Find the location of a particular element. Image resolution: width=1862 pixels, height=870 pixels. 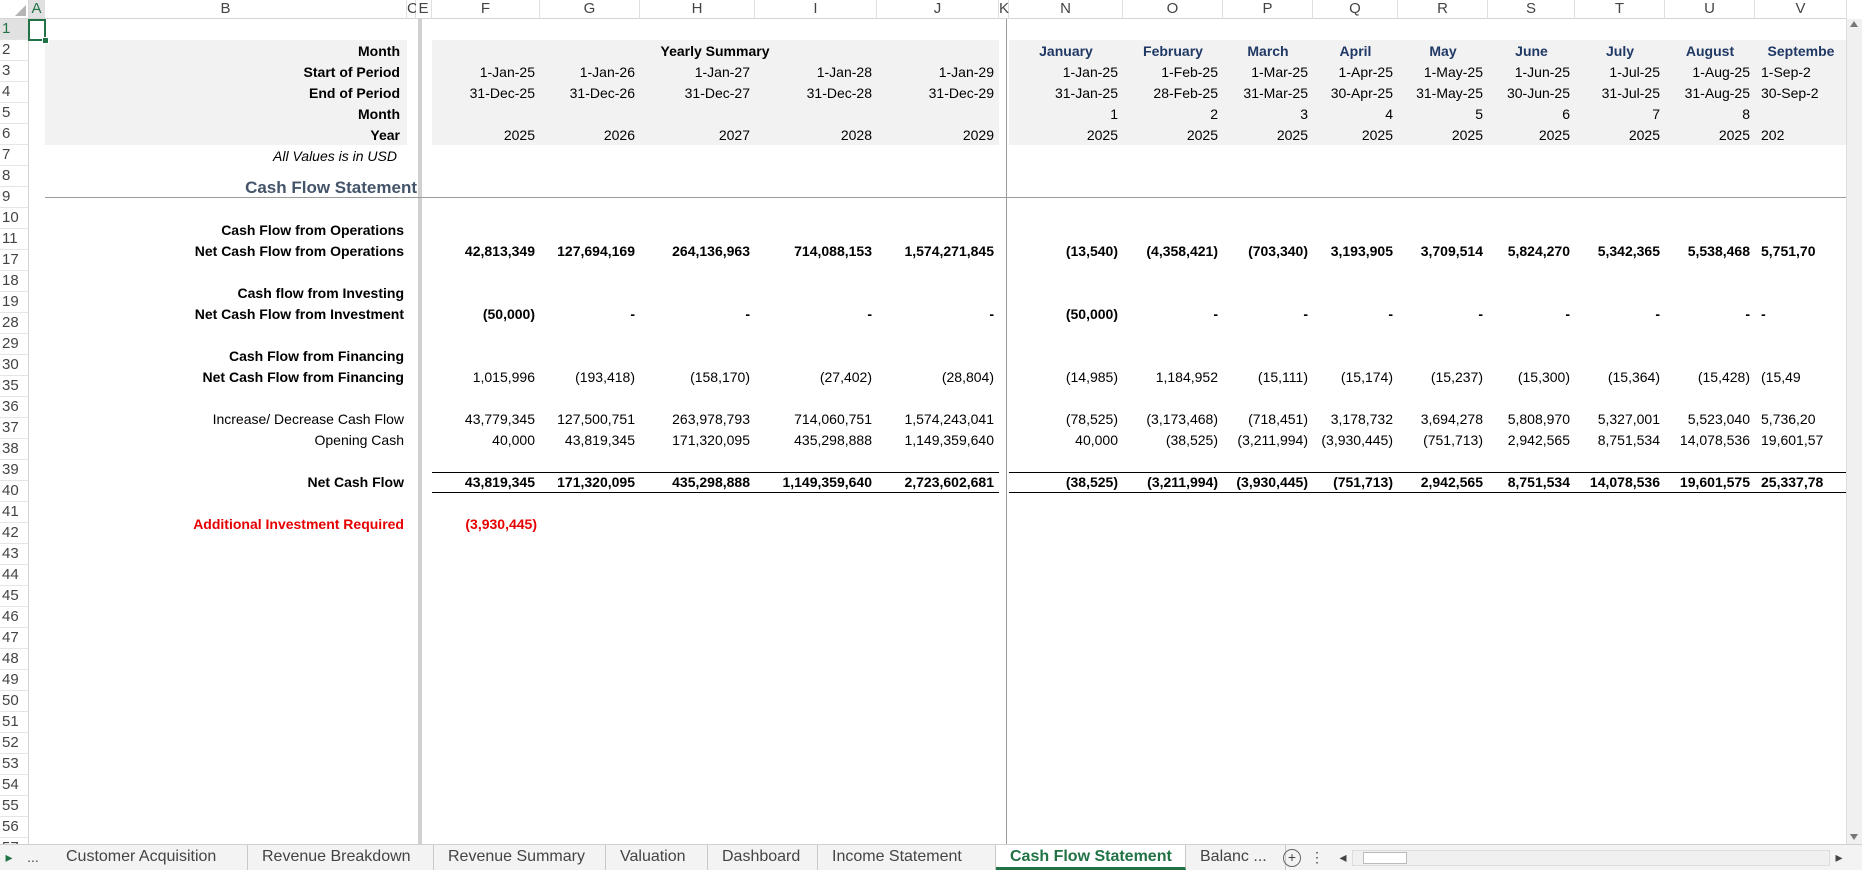

row-header: 46 is located at coordinates (14, 617).